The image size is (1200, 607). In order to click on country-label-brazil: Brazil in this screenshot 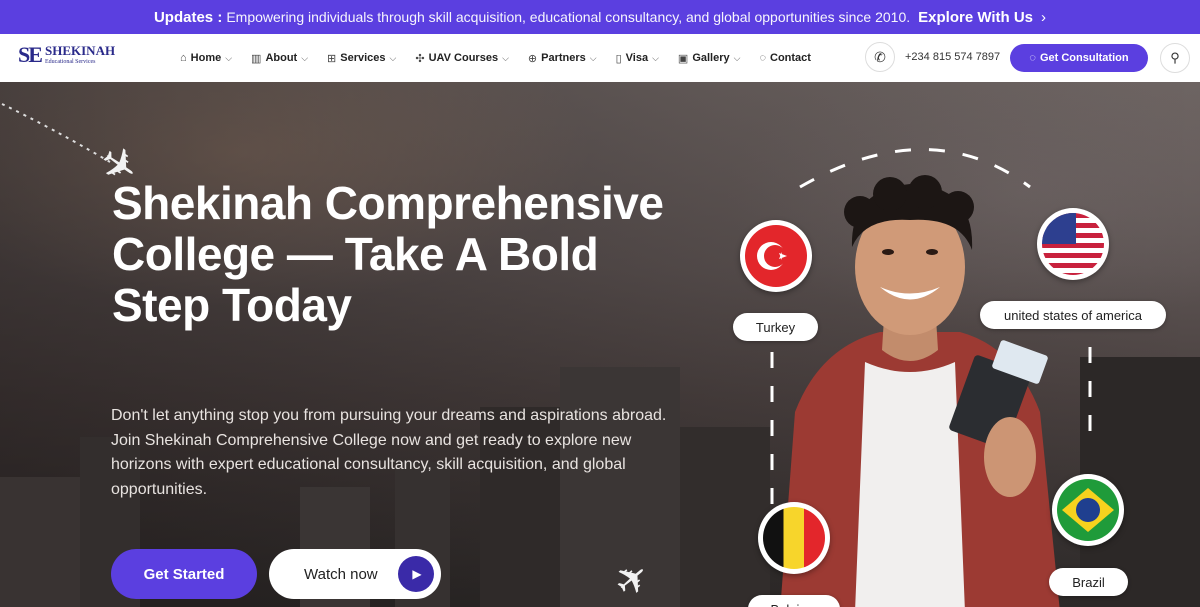, I will do `click(1088, 582)`.